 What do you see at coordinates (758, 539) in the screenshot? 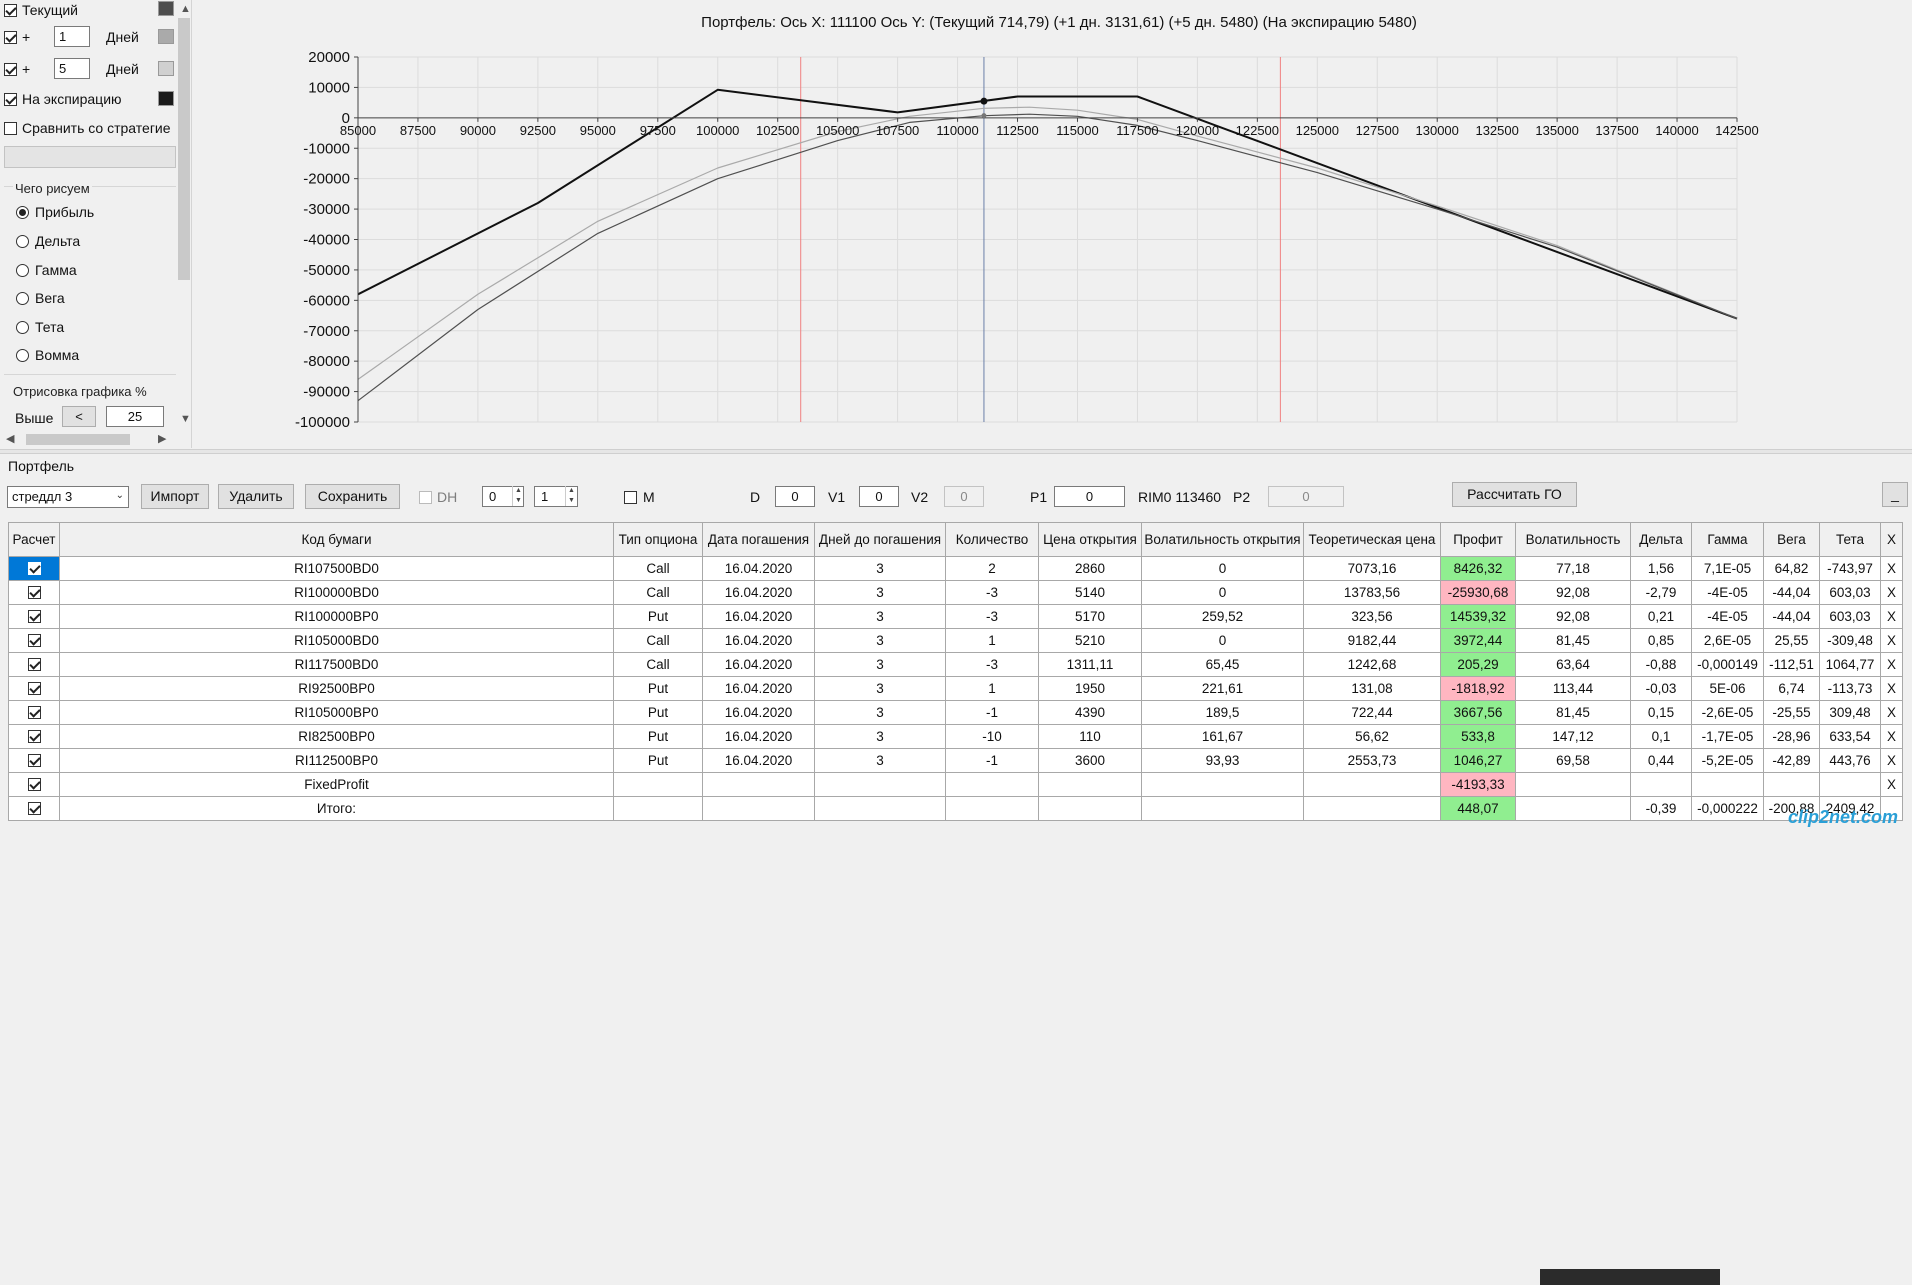
I see `column-header: Дата погашения` at bounding box center [758, 539].